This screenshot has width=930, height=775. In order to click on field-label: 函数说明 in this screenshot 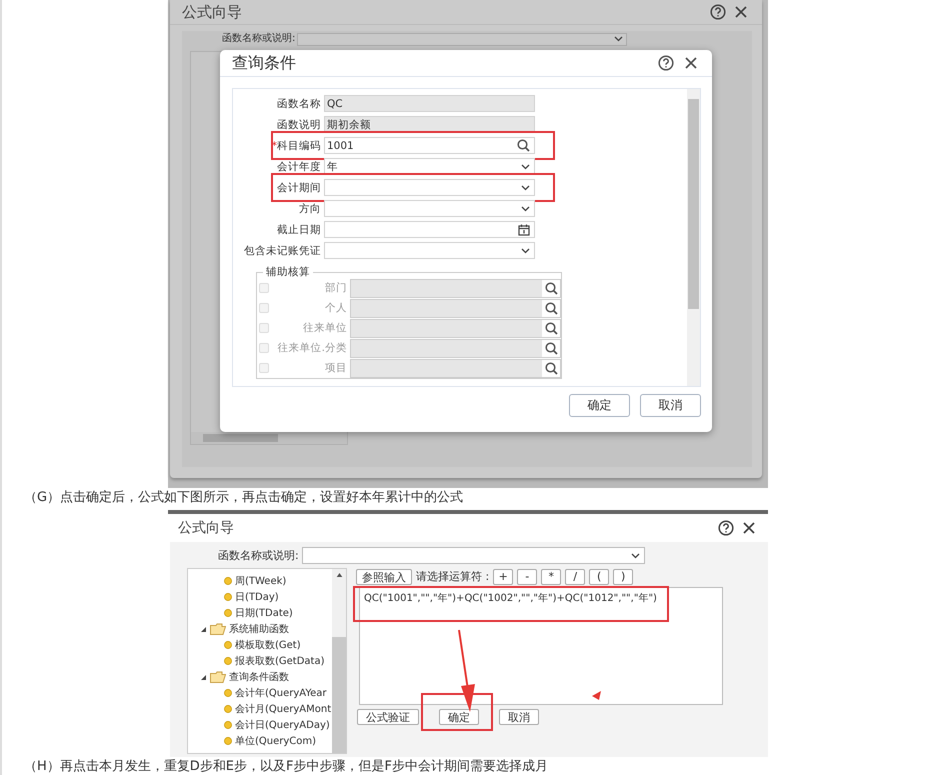, I will do `click(299, 124)`.